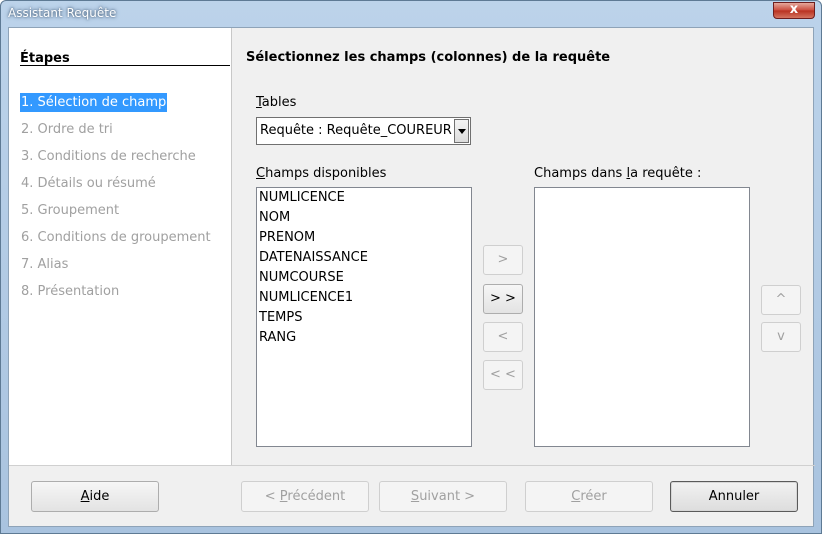 This screenshot has width=822, height=534. Describe the element at coordinates (305, 496) in the screenshot. I see `previous-button: < Précédent` at that location.